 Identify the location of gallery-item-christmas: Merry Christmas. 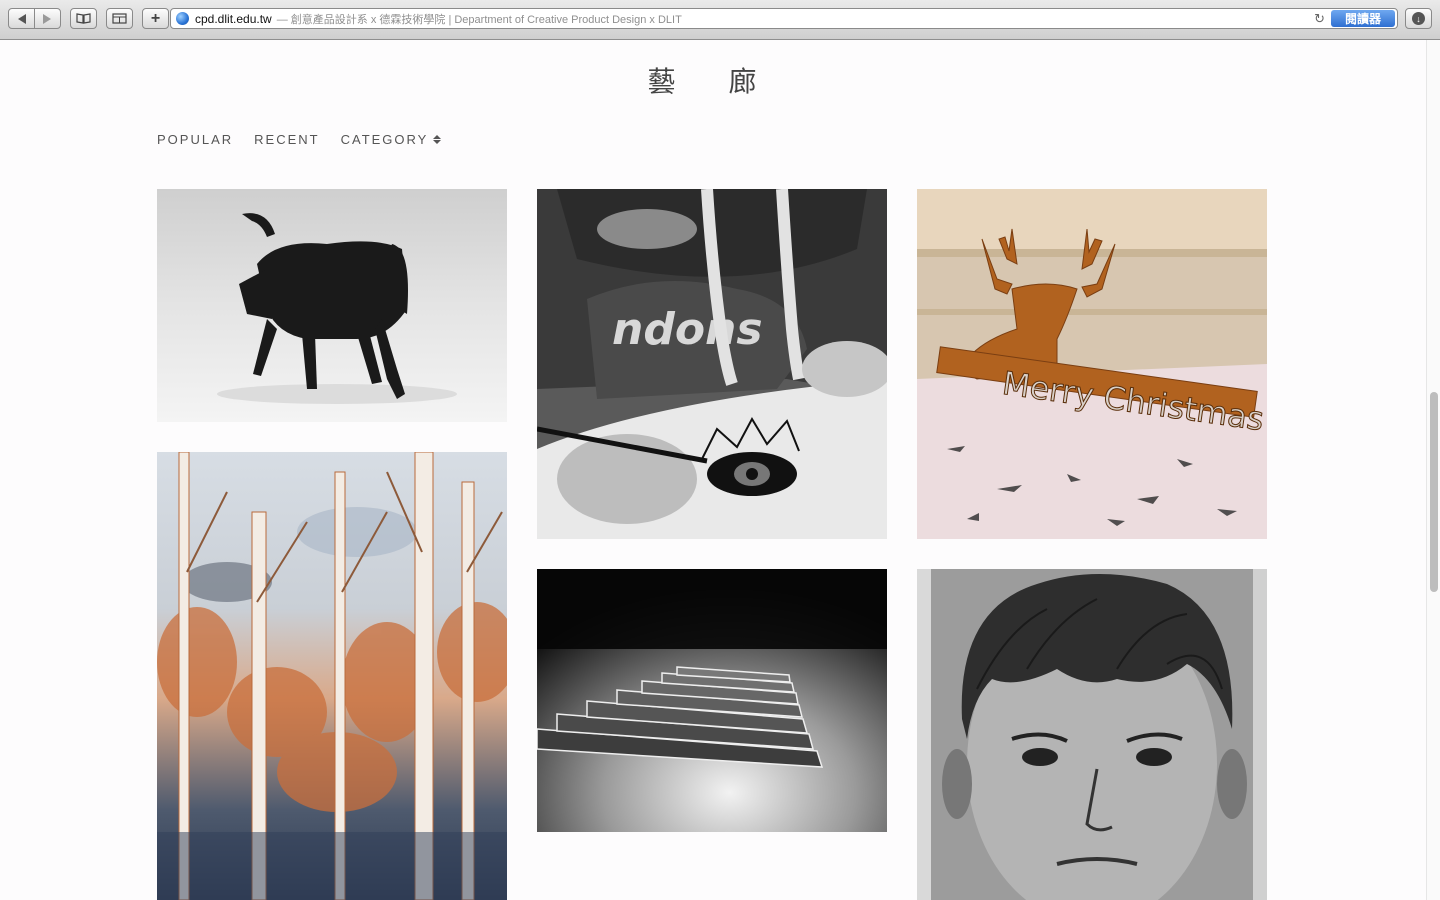
(1092, 364).